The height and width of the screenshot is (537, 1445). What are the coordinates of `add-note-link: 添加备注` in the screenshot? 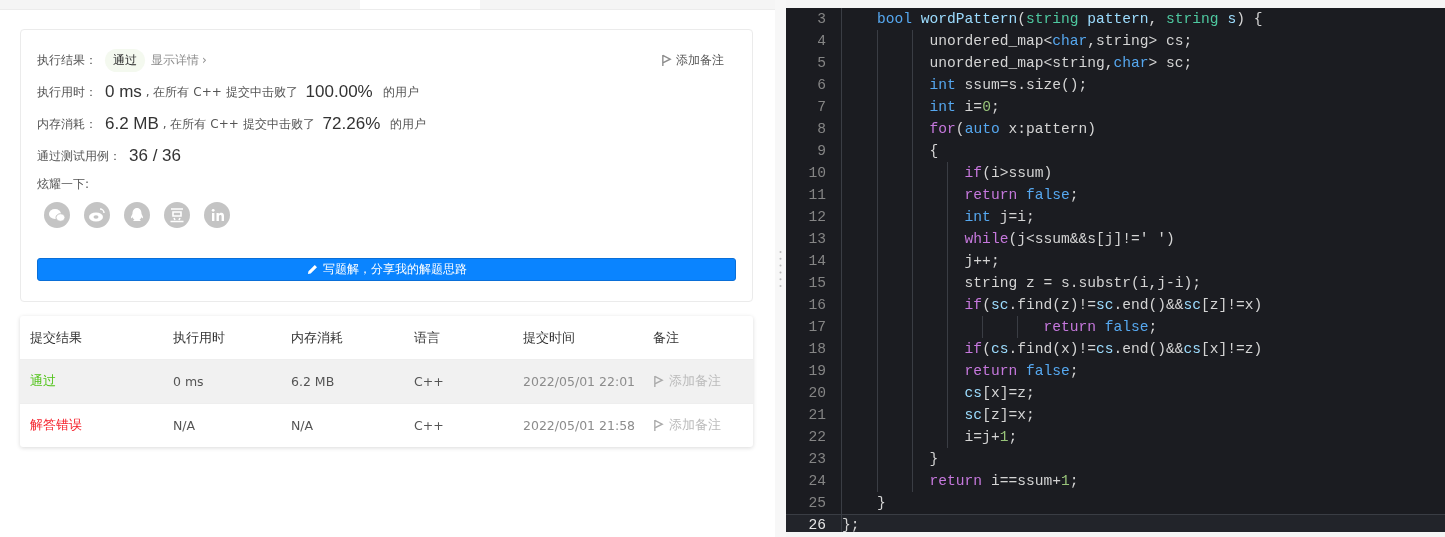 It's located at (698, 425).